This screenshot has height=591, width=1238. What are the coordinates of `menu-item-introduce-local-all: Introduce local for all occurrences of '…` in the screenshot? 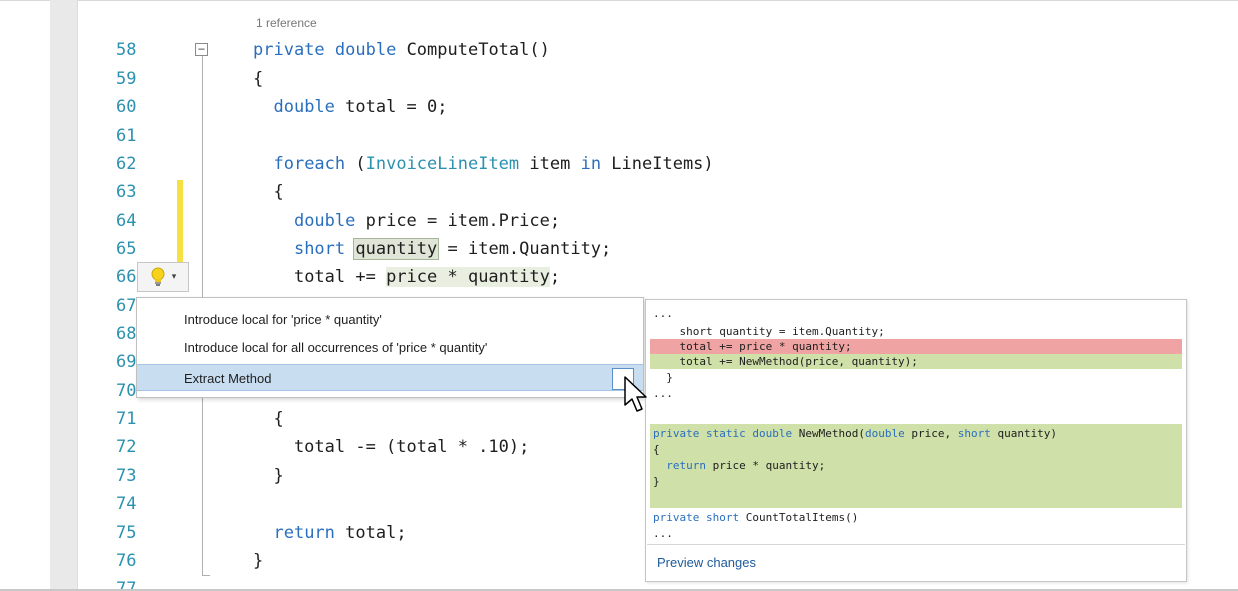 It's located at (390, 347).